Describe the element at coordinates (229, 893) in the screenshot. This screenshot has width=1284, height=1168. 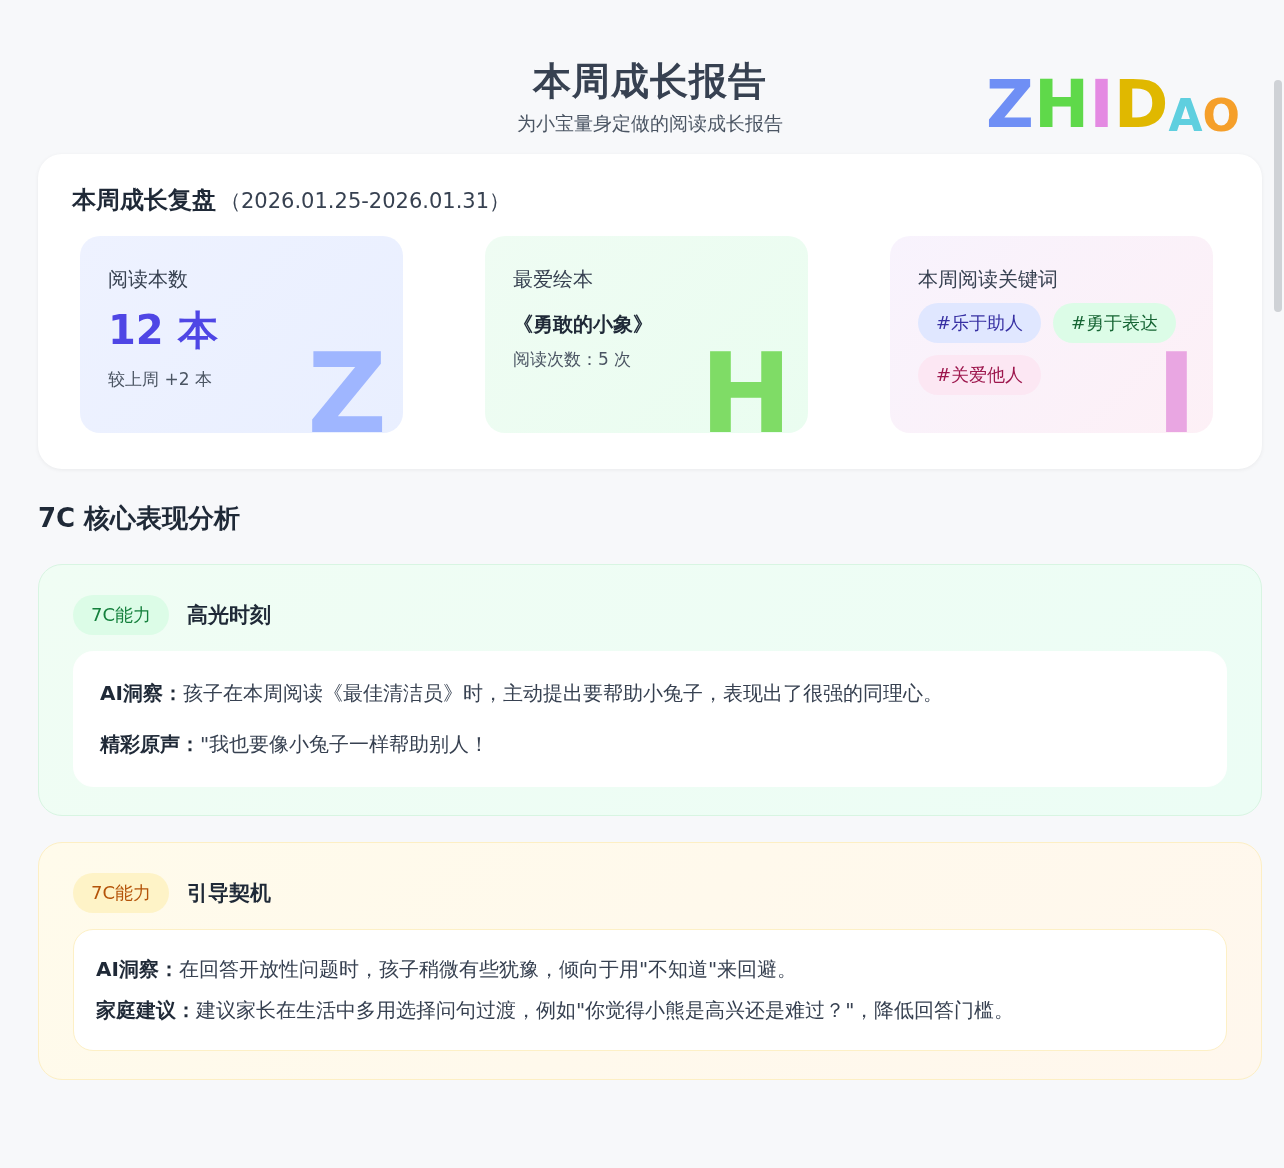
I see `card-title: 引导契机` at that location.